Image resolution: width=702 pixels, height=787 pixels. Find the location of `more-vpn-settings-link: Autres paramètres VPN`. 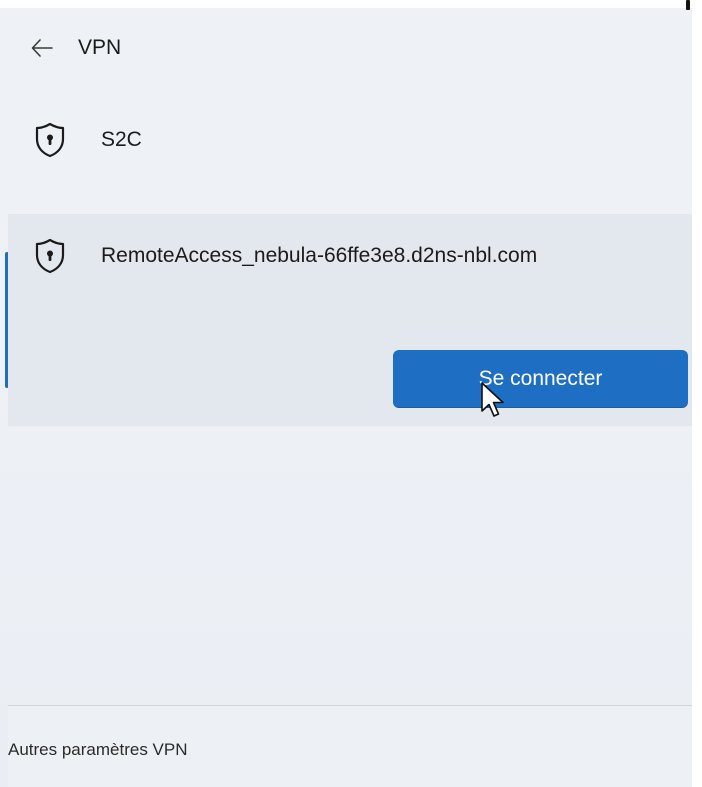

more-vpn-settings-link: Autres paramètres VPN is located at coordinates (98, 750).